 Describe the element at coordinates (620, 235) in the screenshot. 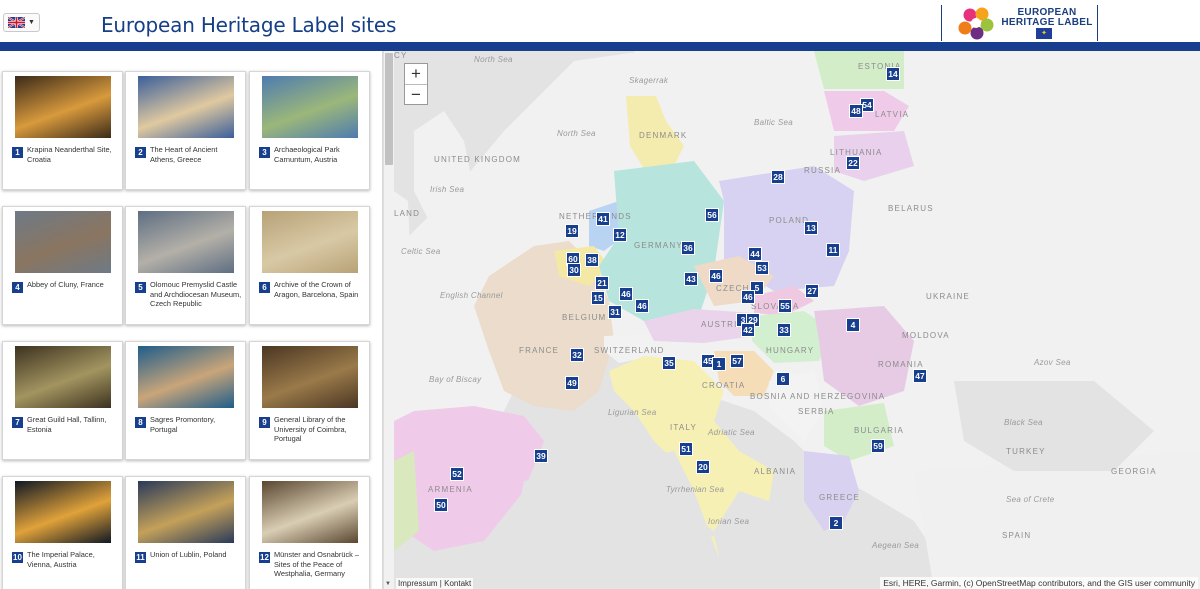

I see `site-marker: 12` at that location.